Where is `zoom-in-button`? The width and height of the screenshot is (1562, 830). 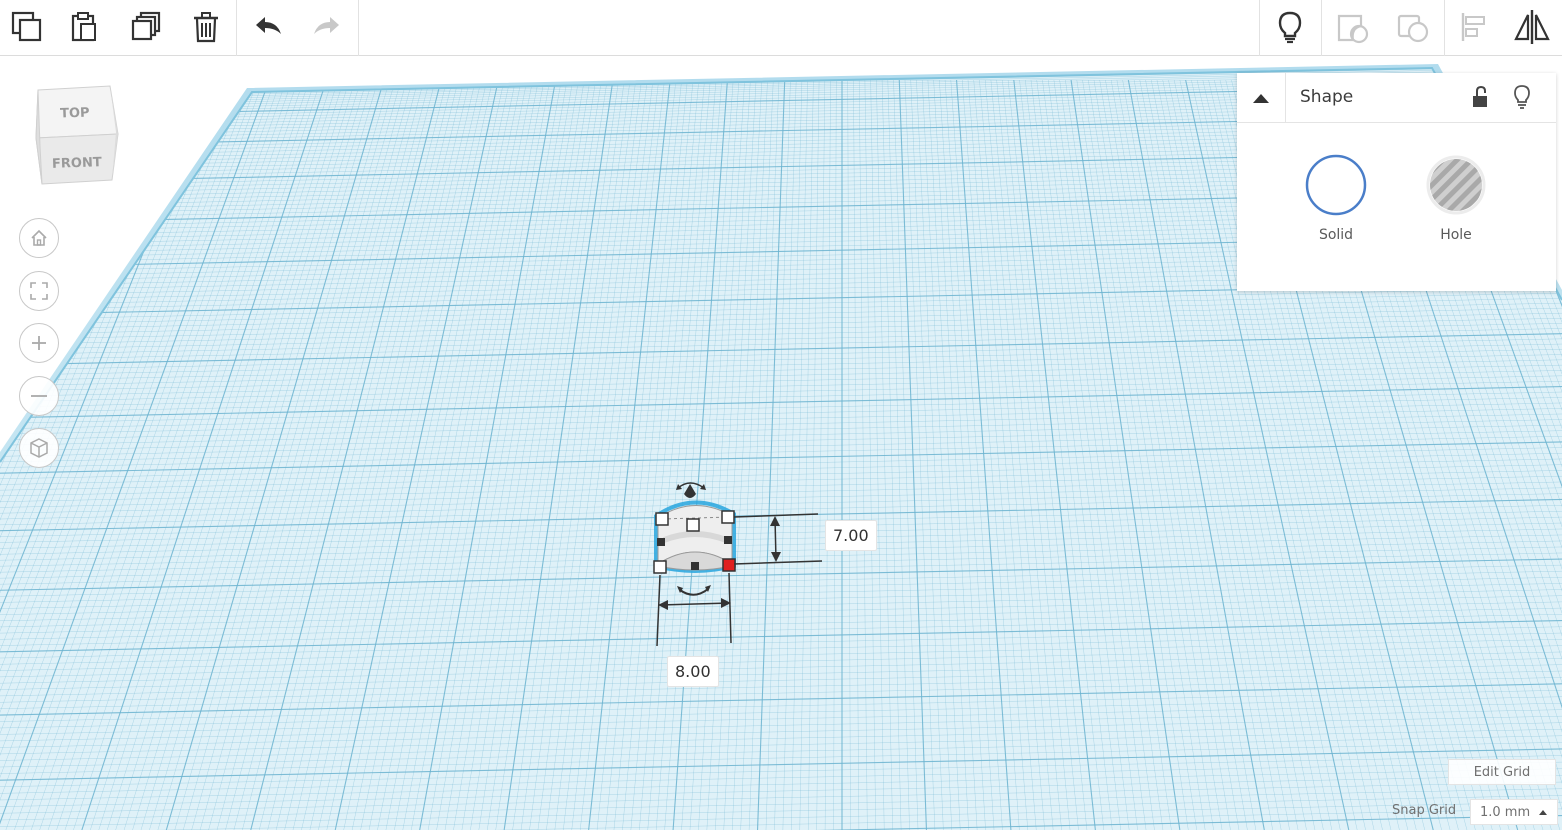
zoom-in-button is located at coordinates (39, 343).